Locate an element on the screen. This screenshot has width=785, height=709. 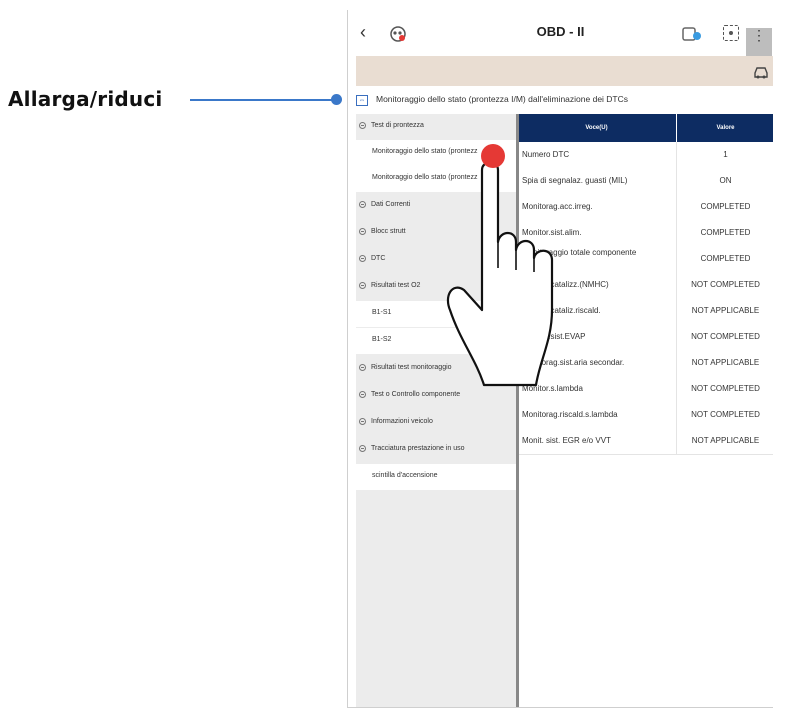
tree-item-label: Tracciatura prestazione in uso is located at coordinates (418, 448).